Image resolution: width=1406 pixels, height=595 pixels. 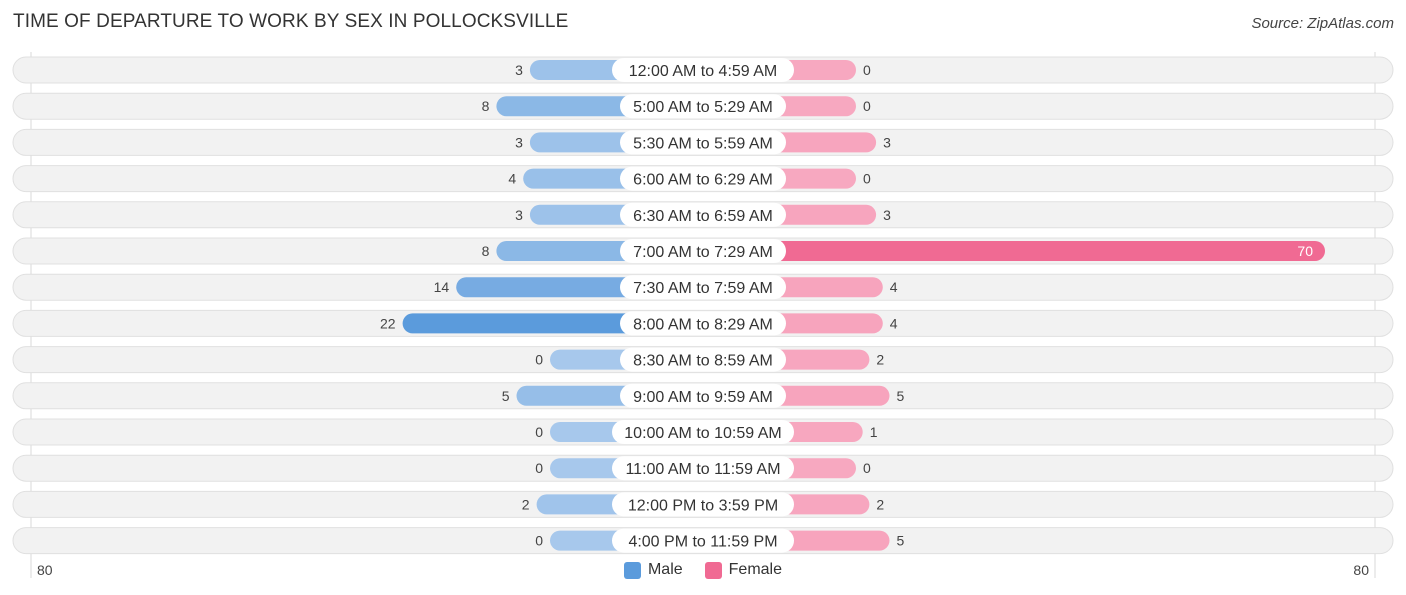 I want to click on legend-item-female: Female, so click(x=743, y=570).